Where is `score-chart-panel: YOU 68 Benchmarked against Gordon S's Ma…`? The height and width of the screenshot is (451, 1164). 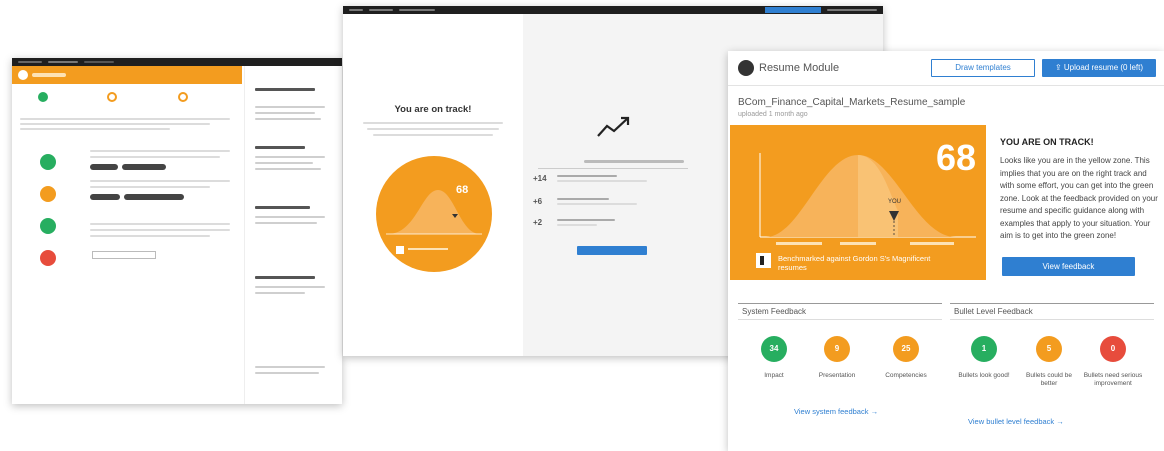 score-chart-panel: YOU 68 Benchmarked against Gordon S's Ma… is located at coordinates (858, 202).